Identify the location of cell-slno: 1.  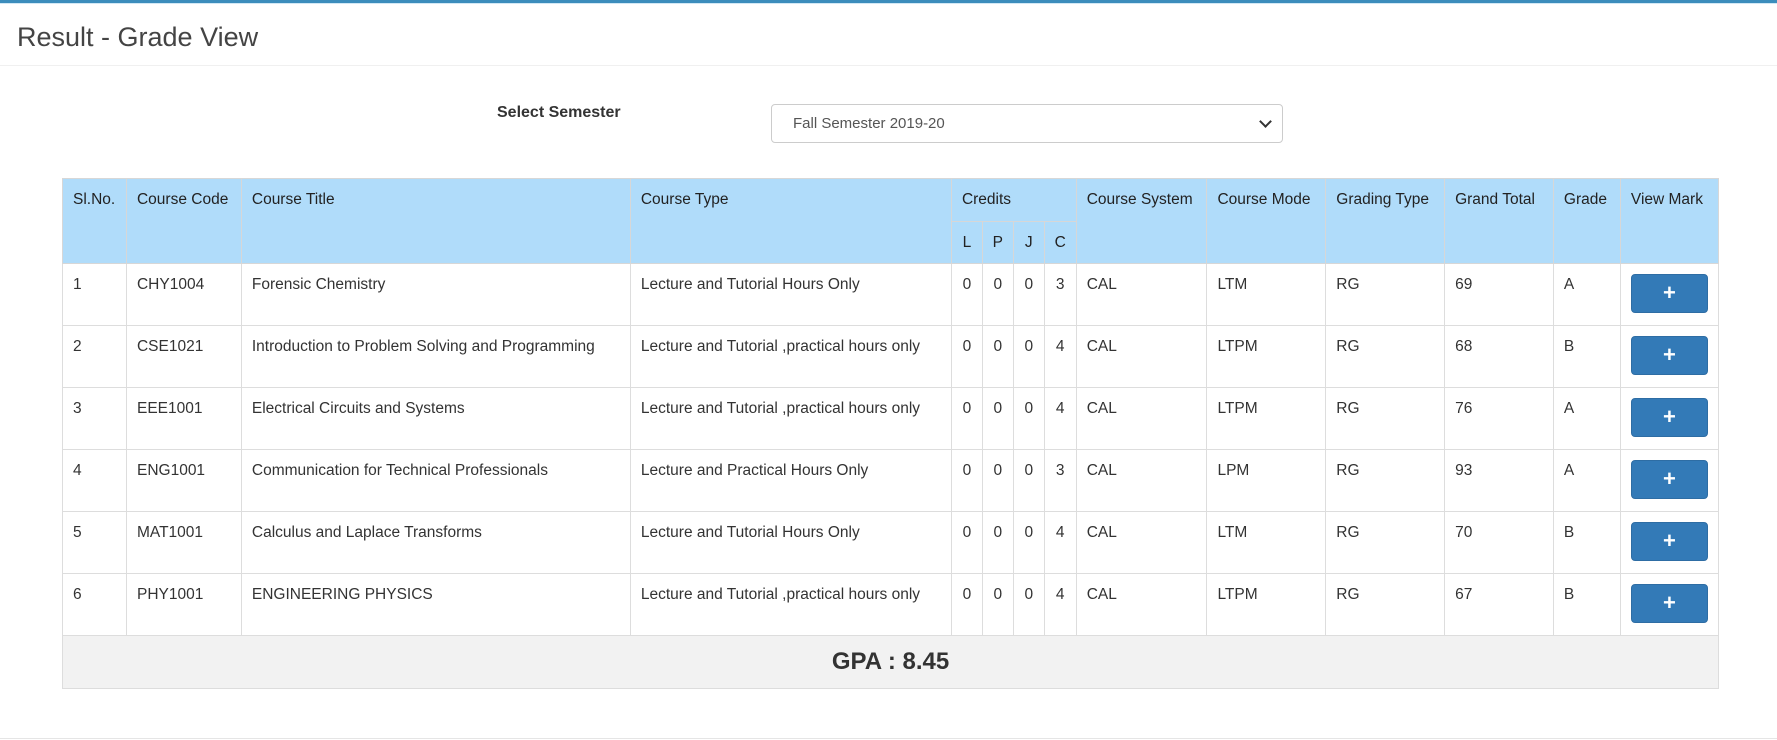
(94, 294).